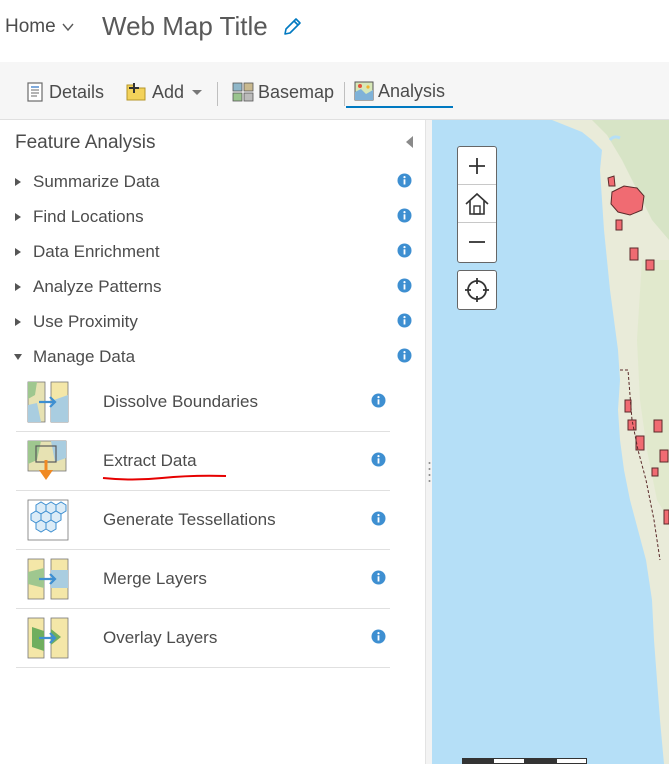  I want to click on red-annotation-underline, so click(164, 477).